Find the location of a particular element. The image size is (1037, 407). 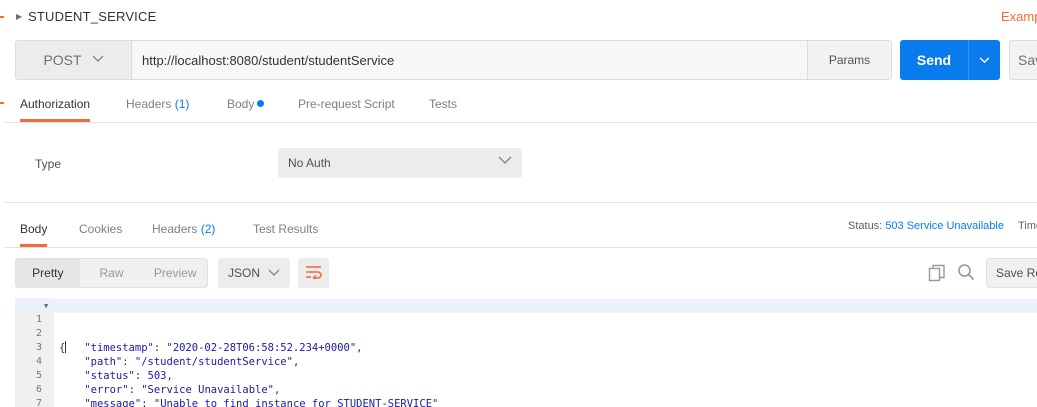

response-status: Status: 503 Service Unavailable is located at coordinates (926, 226).